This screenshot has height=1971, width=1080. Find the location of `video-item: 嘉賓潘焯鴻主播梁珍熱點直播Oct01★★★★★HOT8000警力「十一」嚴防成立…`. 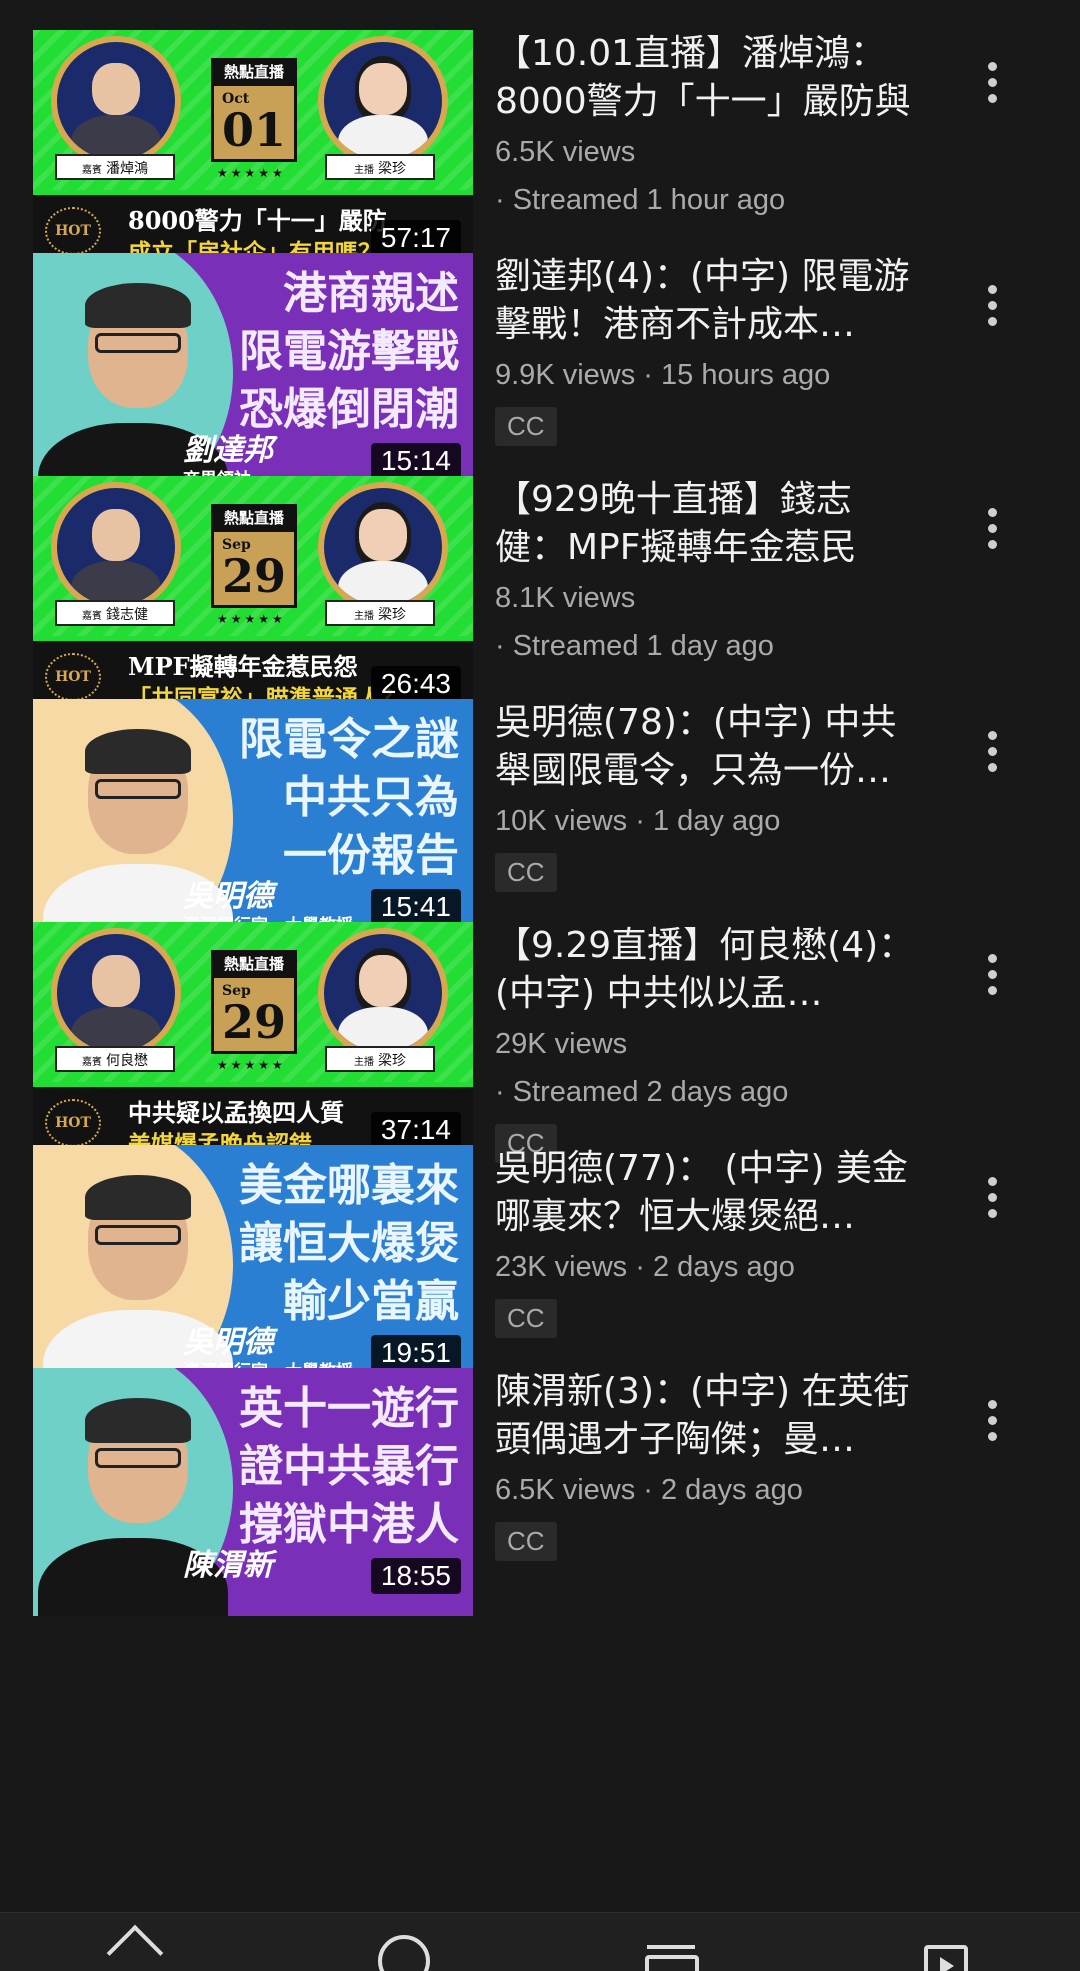

video-item: 嘉賓潘焯鴻主播梁珍熱點直播Oct01★★★★★HOT8000警力「十一」嚴防成立… is located at coordinates (540, 139).